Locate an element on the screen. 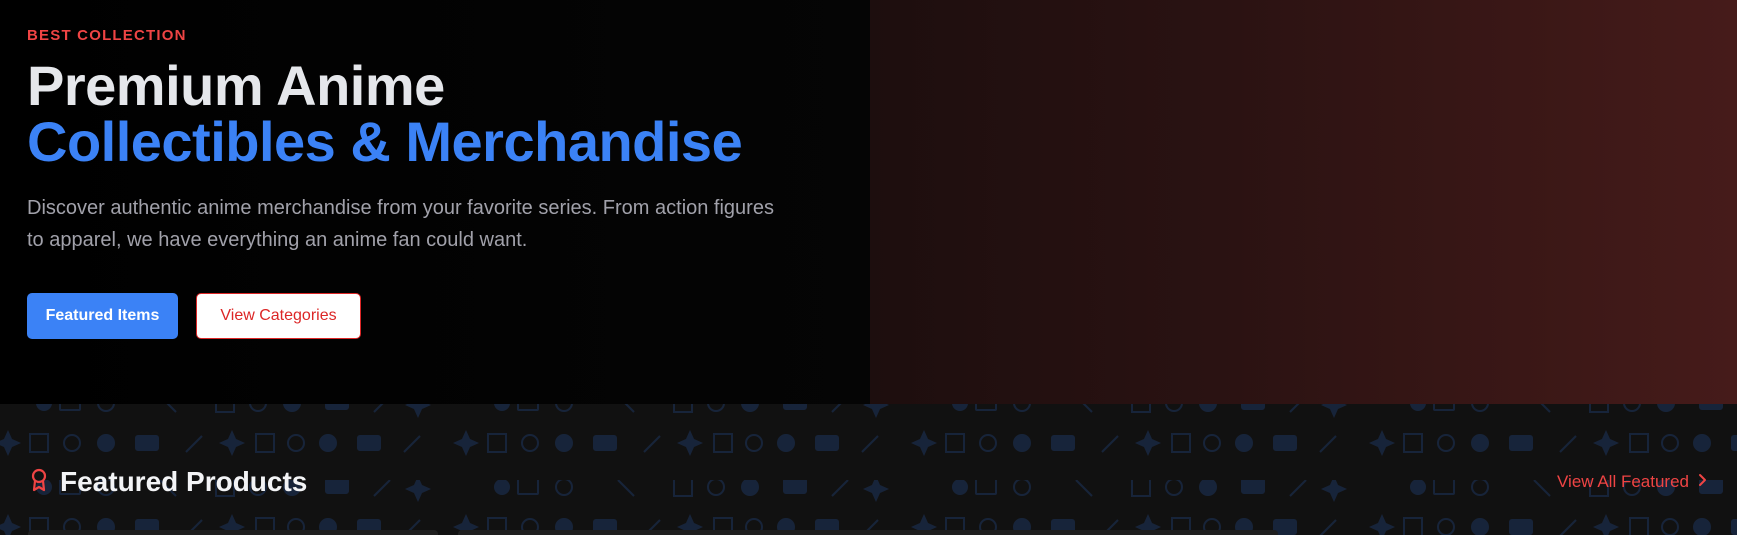  view-all-featured-link: View All Featured is located at coordinates (1632, 482).